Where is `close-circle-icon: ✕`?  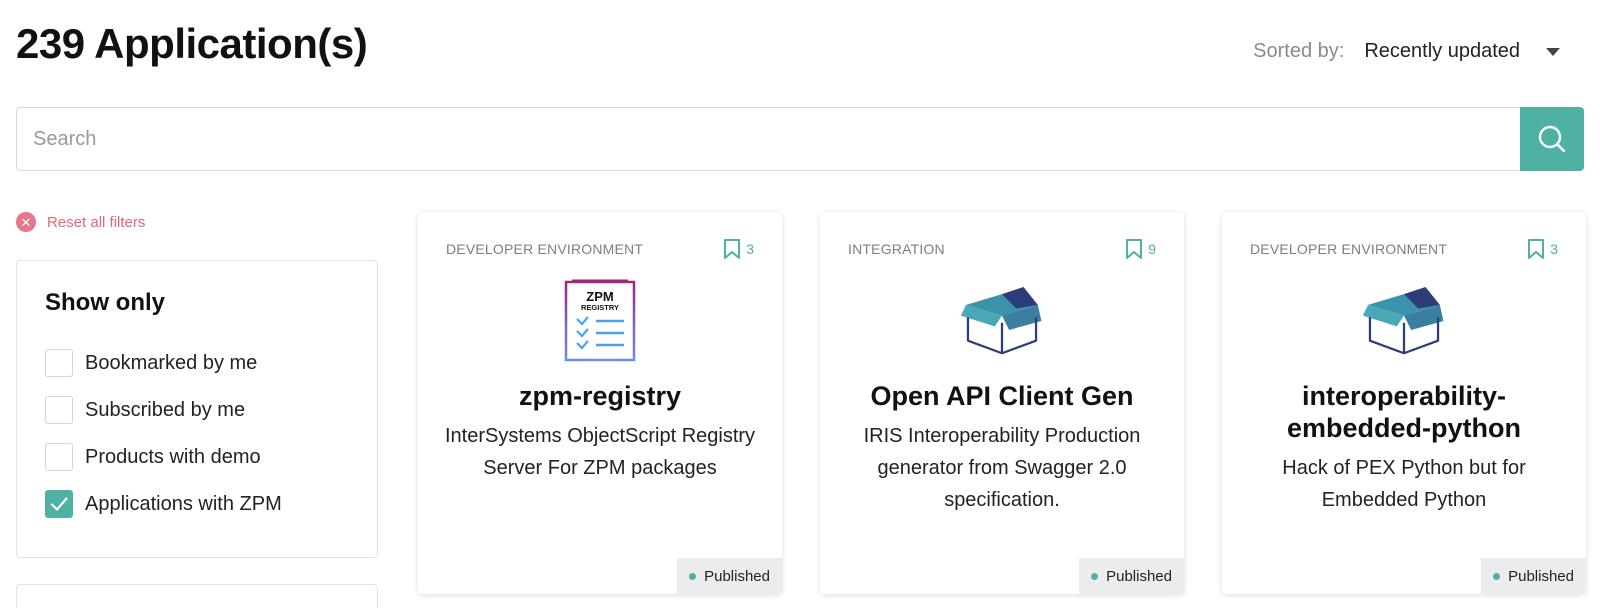
close-circle-icon: ✕ is located at coordinates (26, 222).